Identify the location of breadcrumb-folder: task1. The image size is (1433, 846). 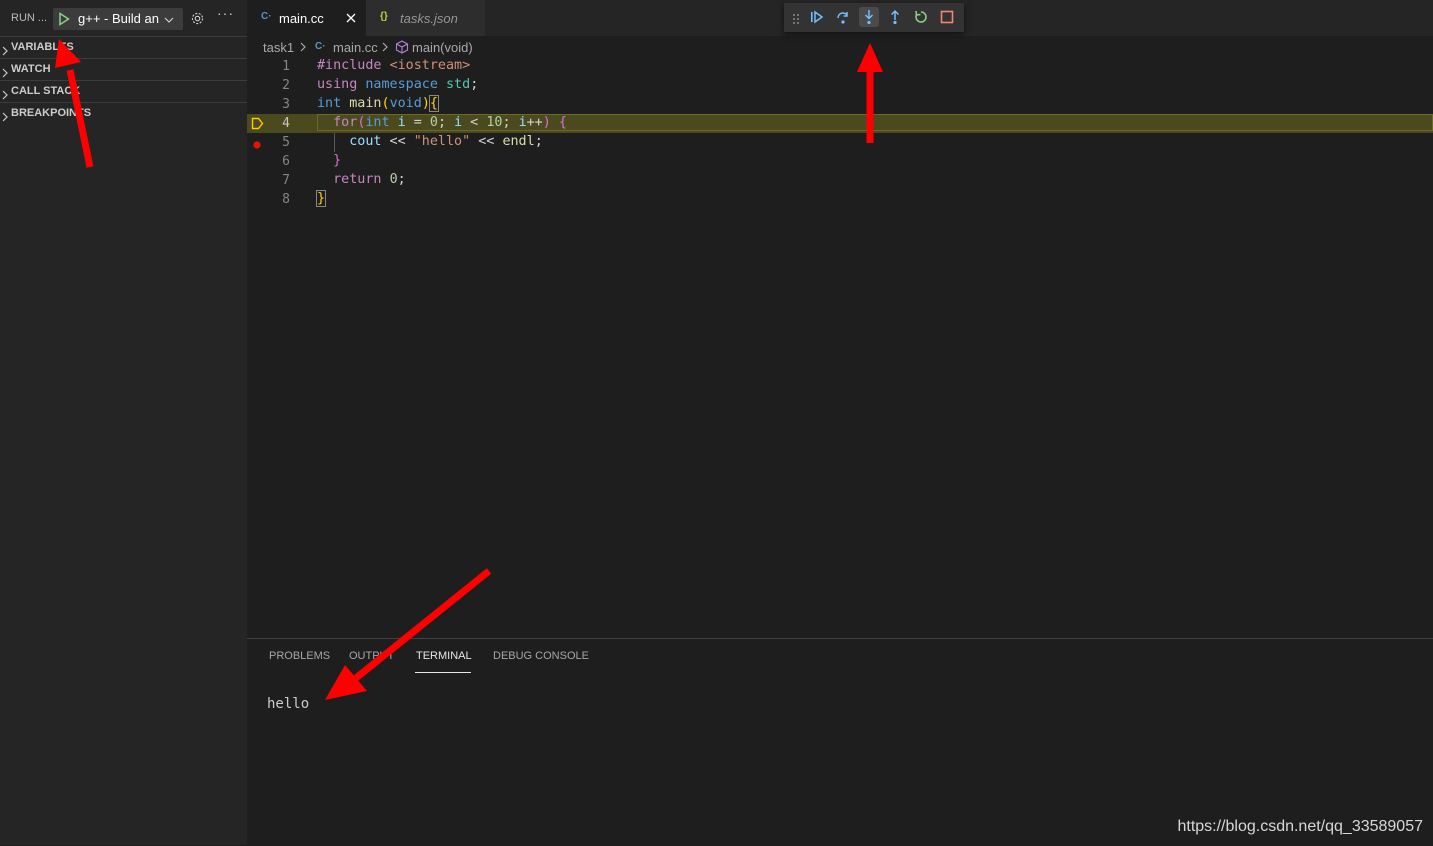
(278, 47).